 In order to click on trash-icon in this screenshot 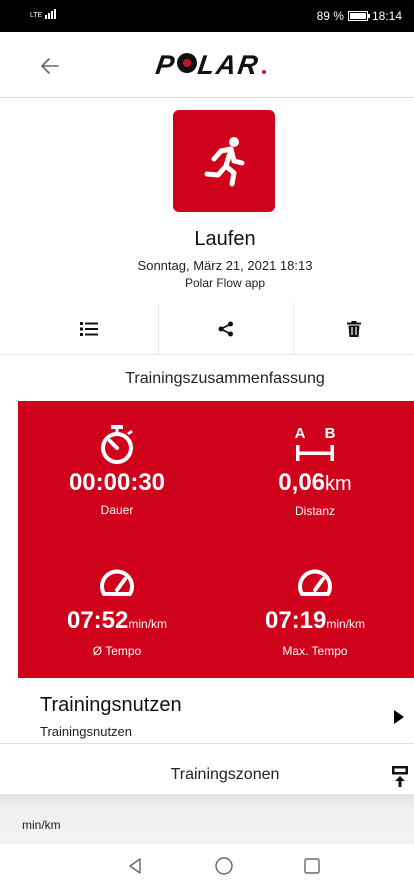, I will do `click(354, 329)`.